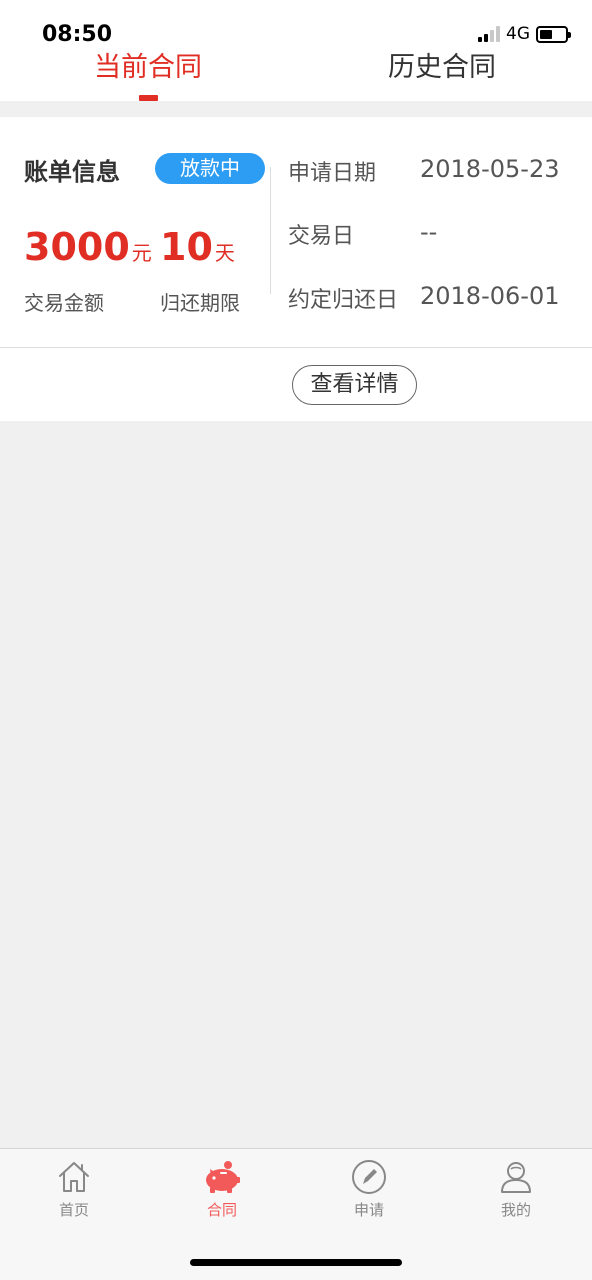  I want to click on amount-label: 交易金额, so click(64, 303).